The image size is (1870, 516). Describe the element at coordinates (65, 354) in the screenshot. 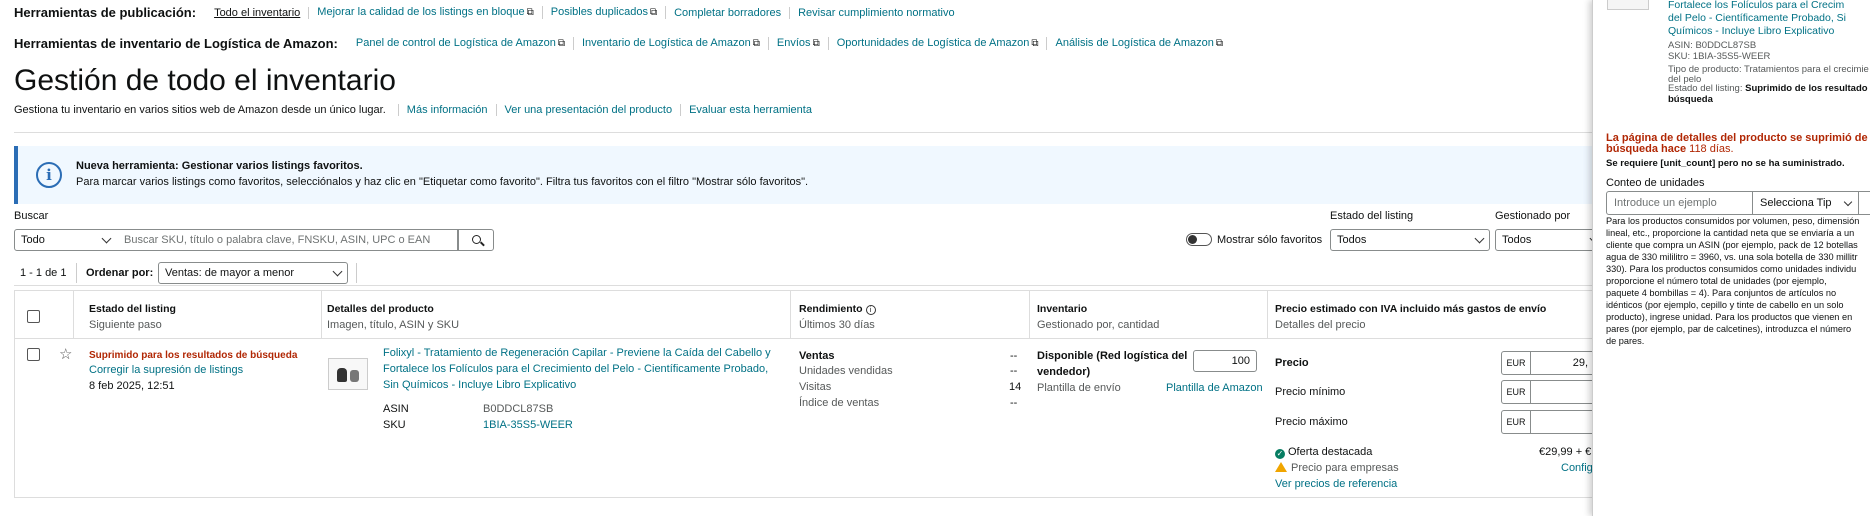

I see `favorite-star-icon: ☆` at that location.